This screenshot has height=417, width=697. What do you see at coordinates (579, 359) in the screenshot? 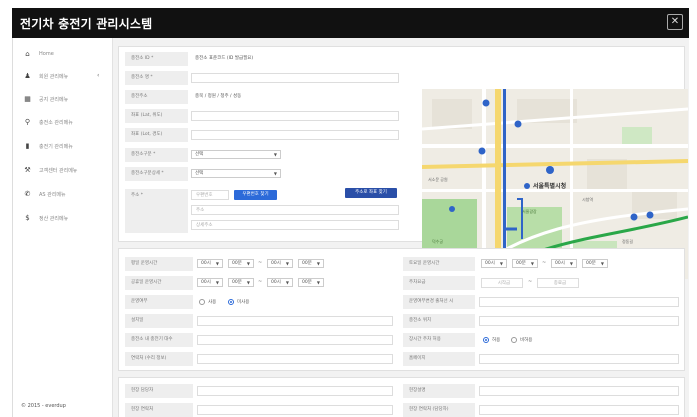
I see `homepage-input` at bounding box center [579, 359].